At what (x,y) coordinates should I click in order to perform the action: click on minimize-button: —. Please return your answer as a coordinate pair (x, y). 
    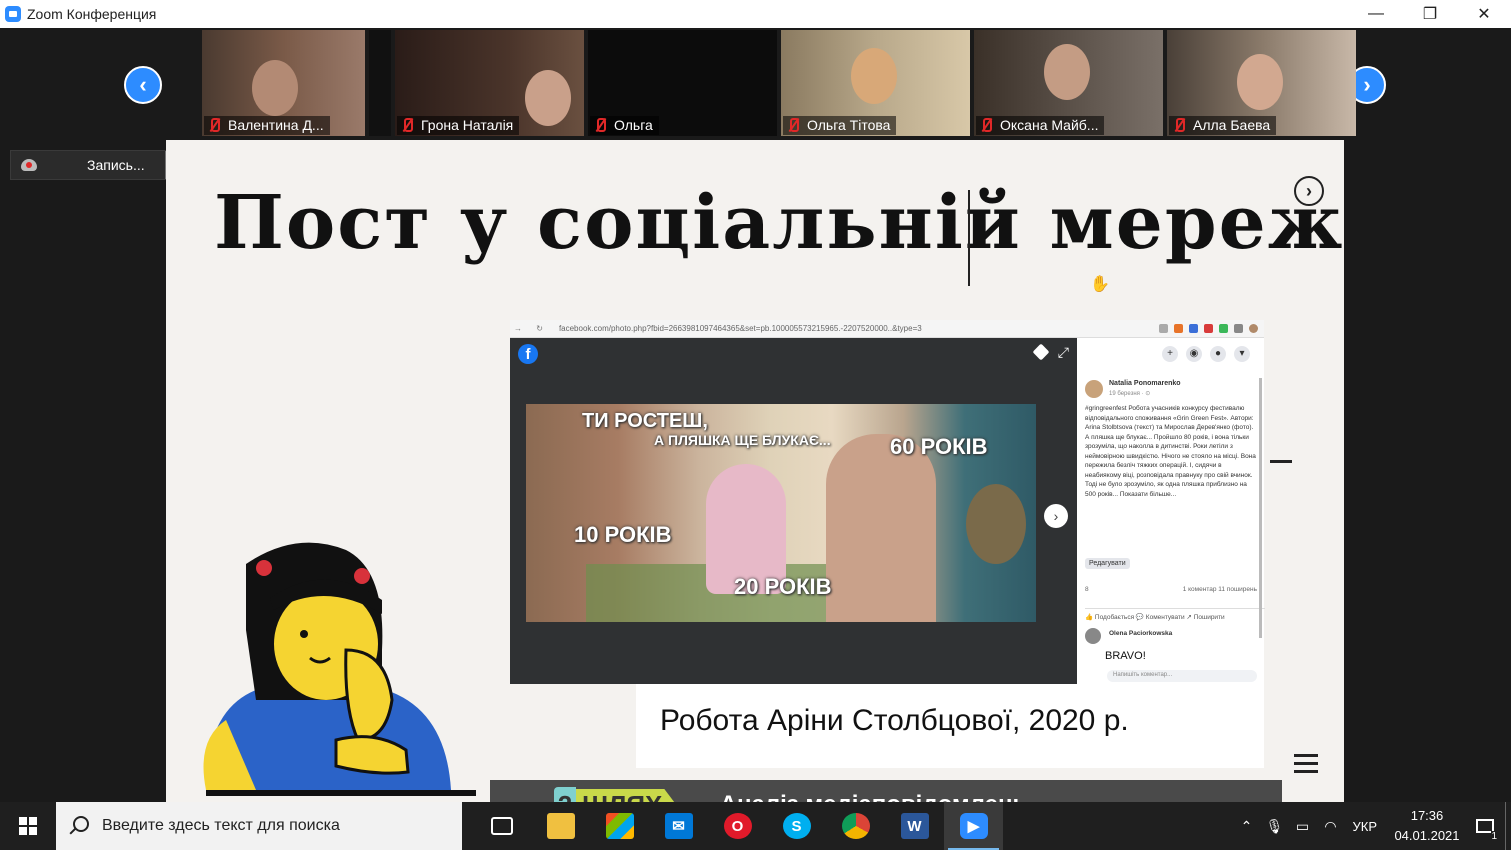
    Looking at the image, I should click on (1376, 14).